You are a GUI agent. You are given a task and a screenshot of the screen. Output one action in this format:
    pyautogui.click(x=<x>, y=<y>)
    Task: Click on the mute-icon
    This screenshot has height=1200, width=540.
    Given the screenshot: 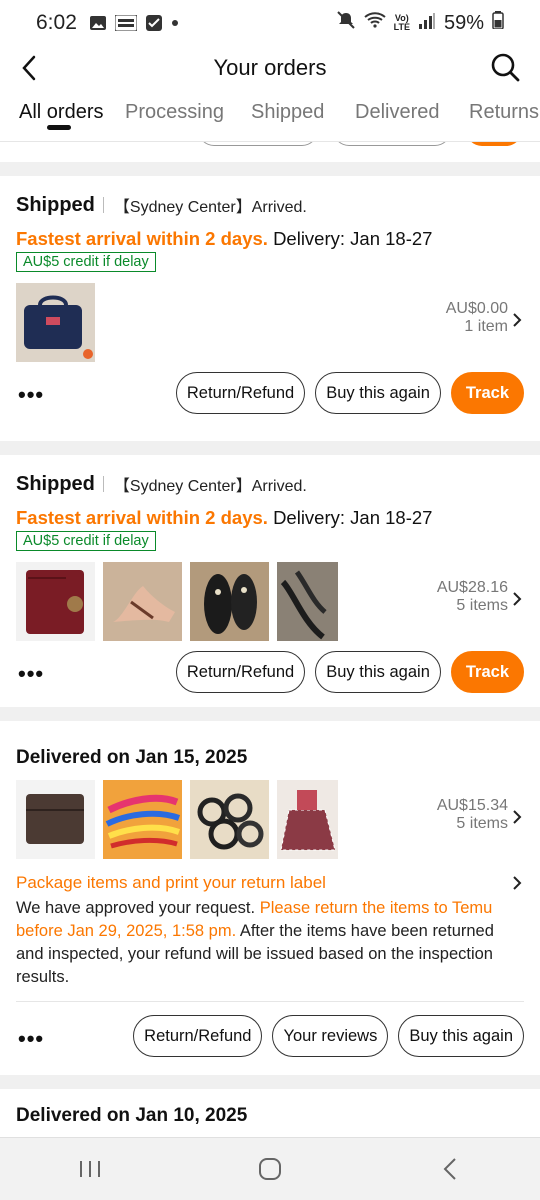 What is the action you would take?
    pyautogui.click(x=346, y=23)
    